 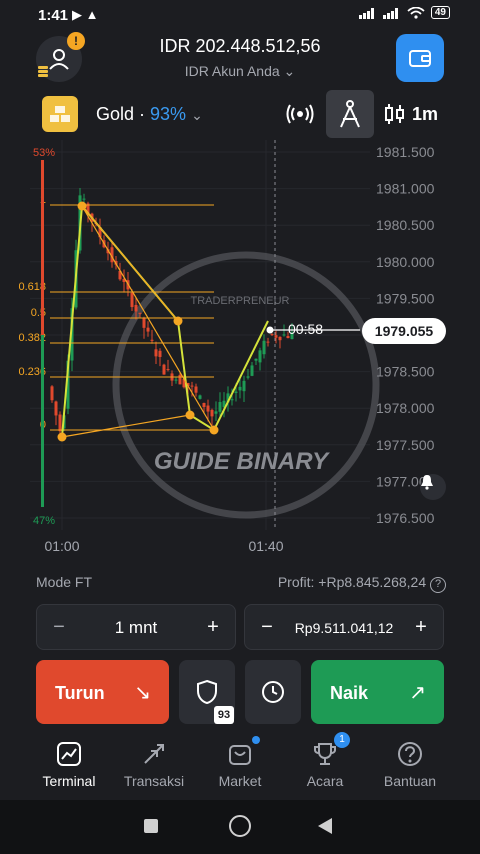 I want to click on duration-value: 1 mnt, so click(x=136, y=628).